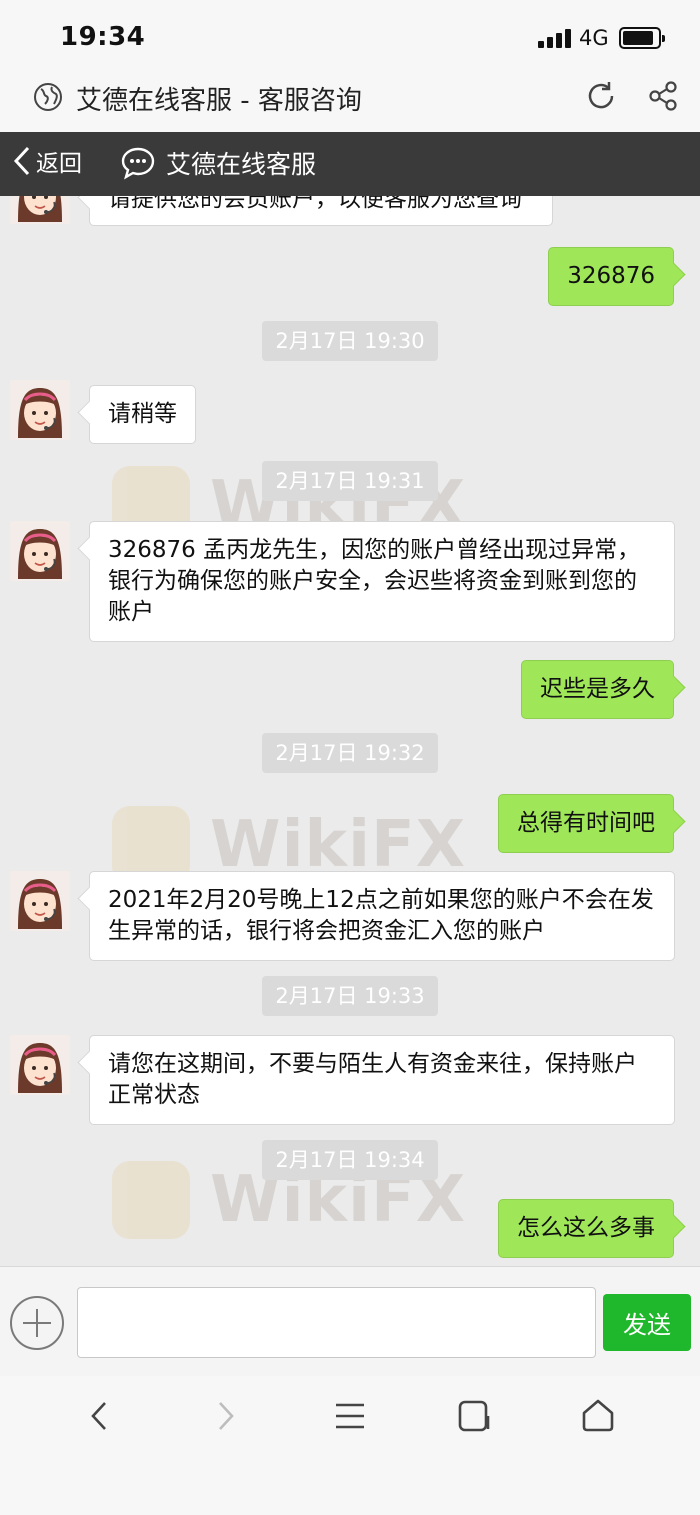 The width and height of the screenshot is (700, 1515). I want to click on message-input, so click(336, 1322).